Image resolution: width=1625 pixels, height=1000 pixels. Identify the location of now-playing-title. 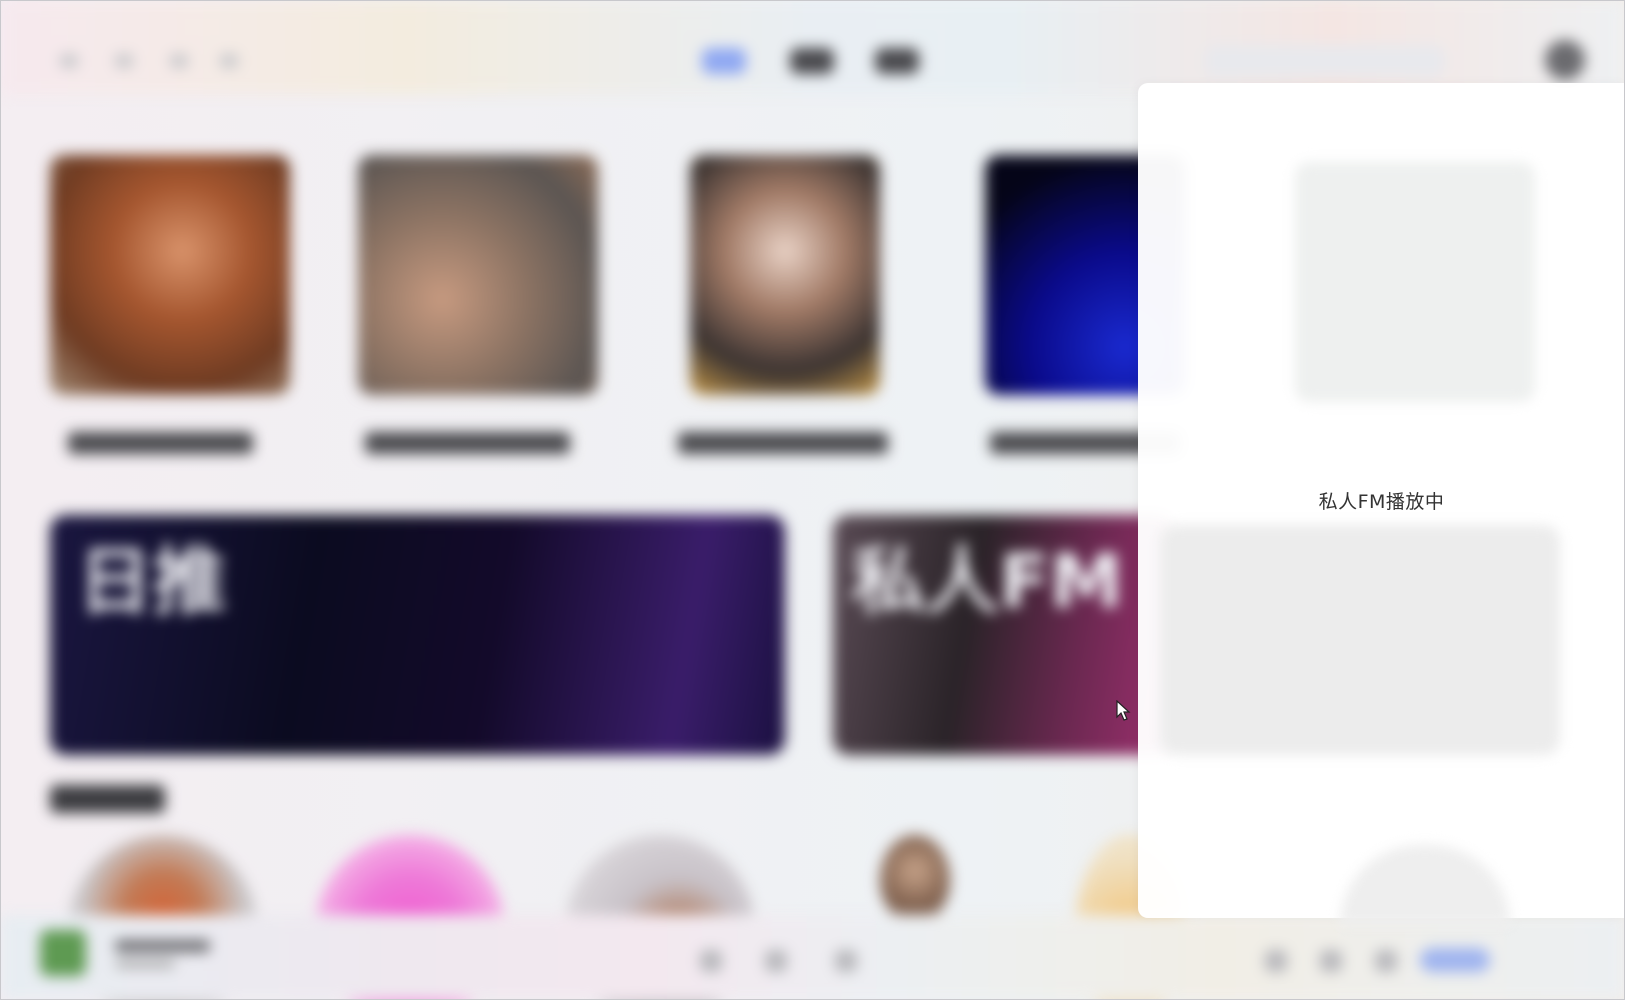
(162, 946).